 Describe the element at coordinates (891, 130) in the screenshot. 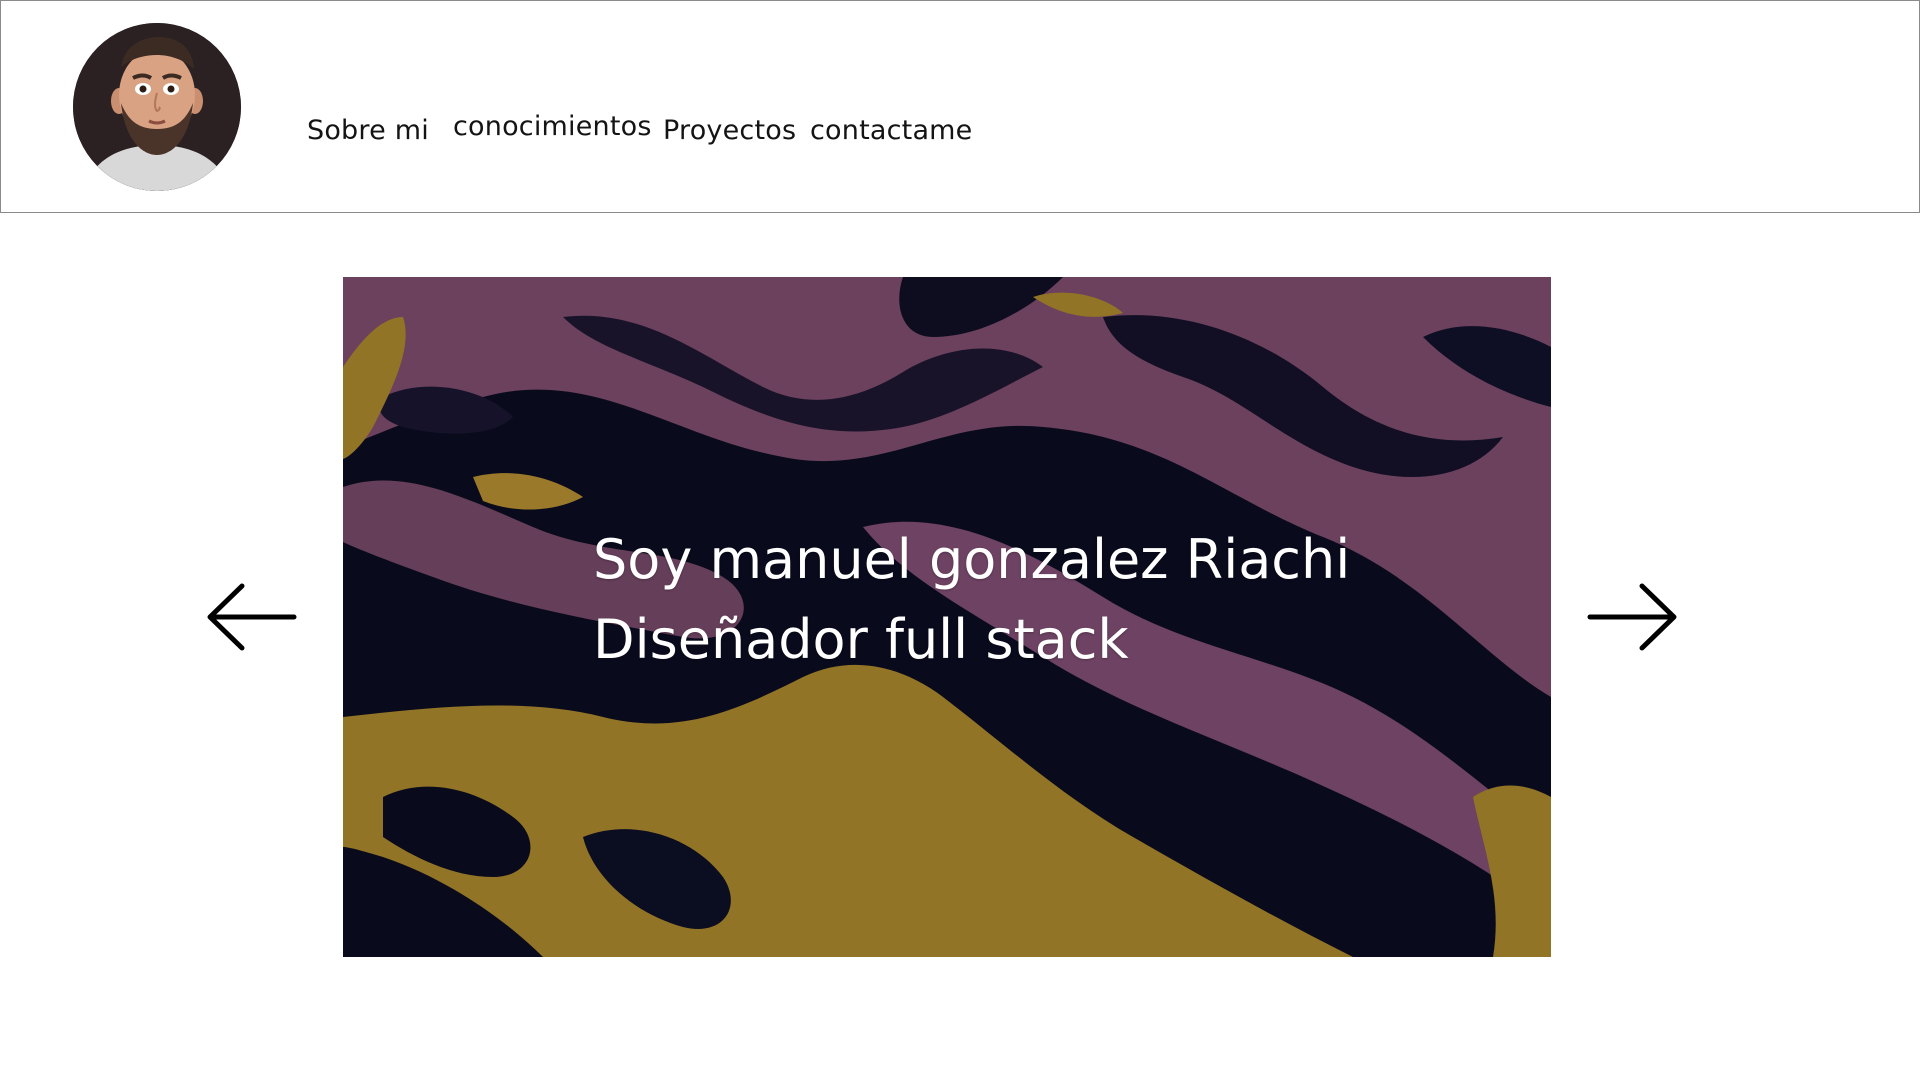

I see `nav-link-contactame: contactame` at that location.